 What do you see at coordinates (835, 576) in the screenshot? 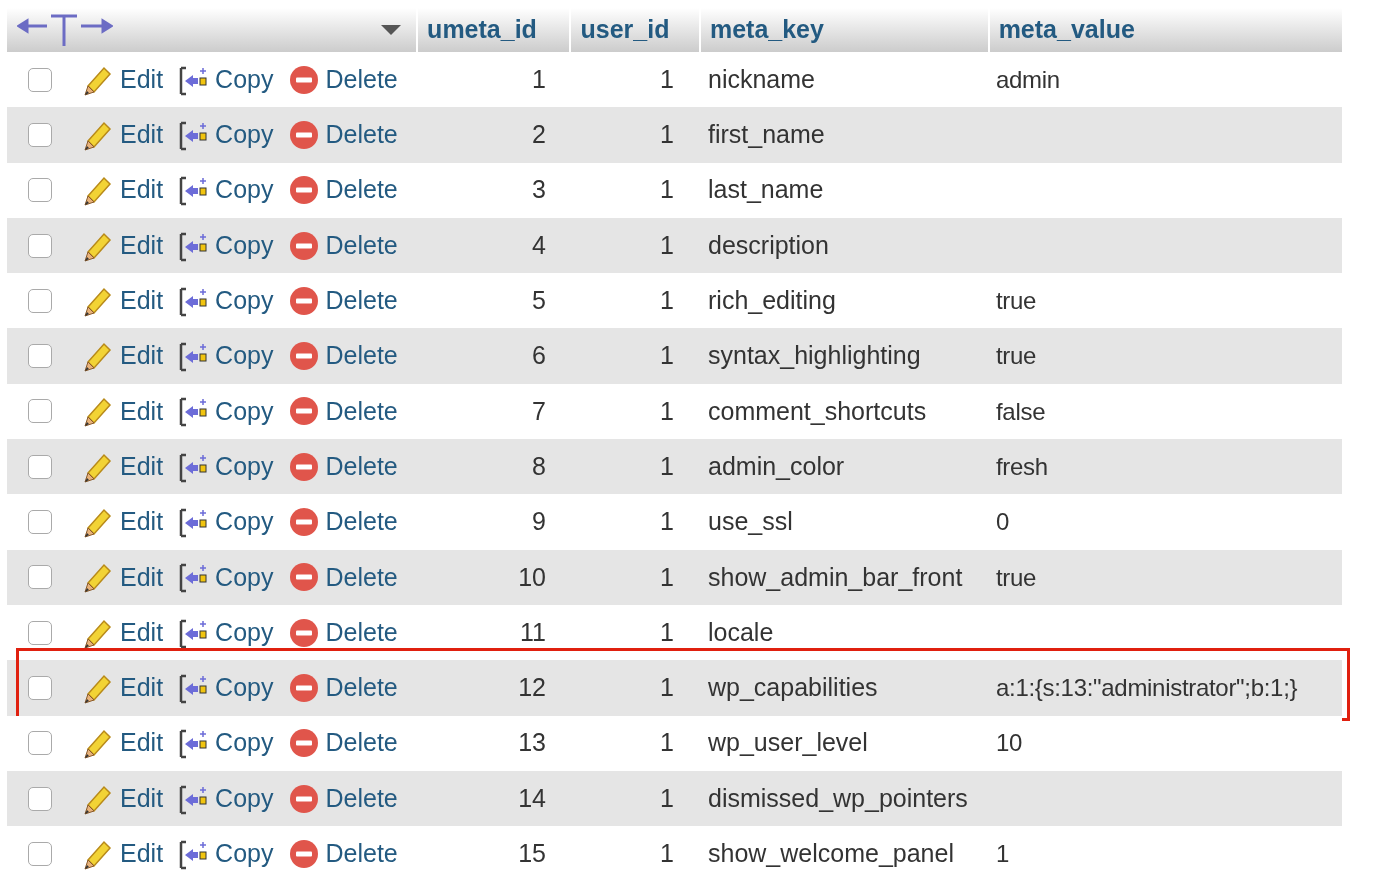
I see `table-cell: show_admin_bar_front` at bounding box center [835, 576].